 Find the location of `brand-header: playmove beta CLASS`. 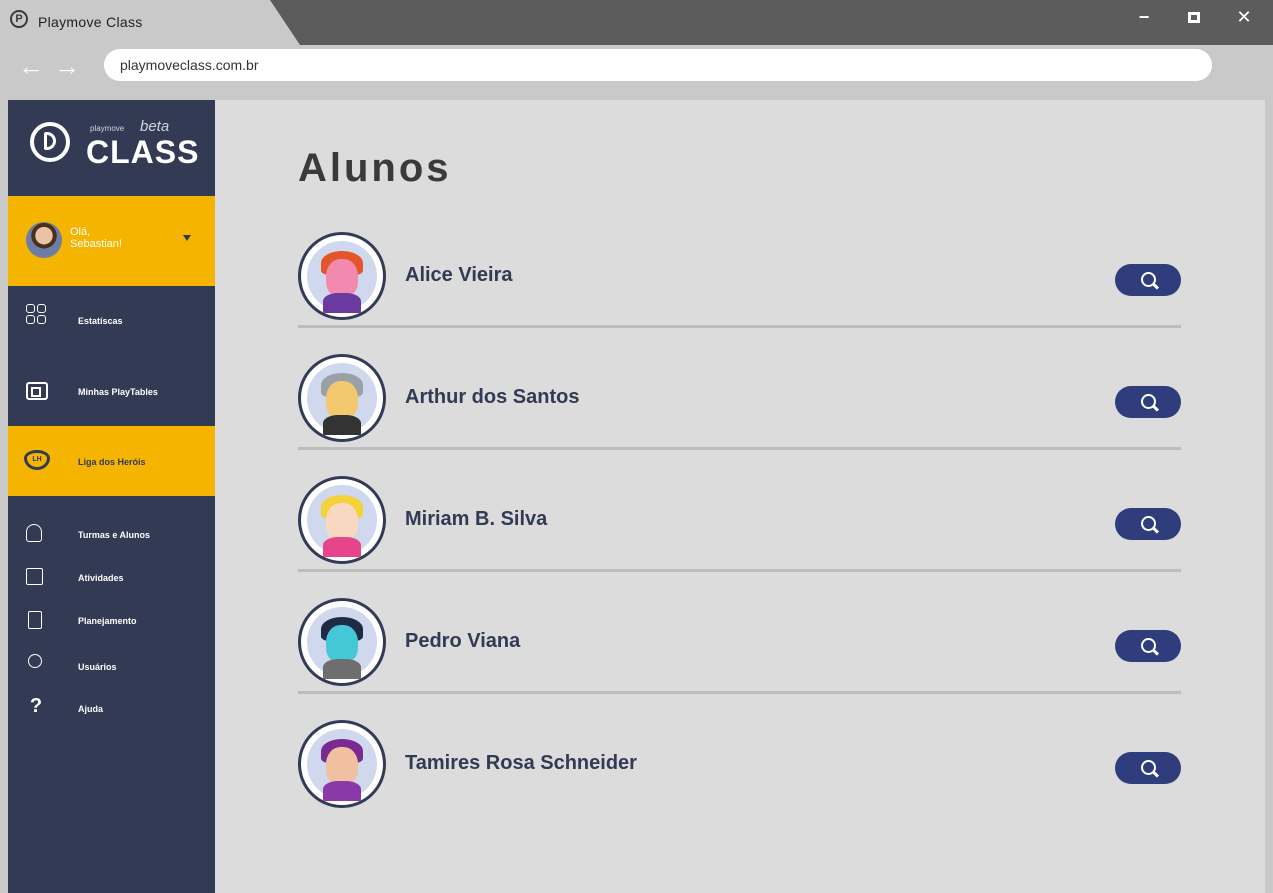

brand-header: playmove beta CLASS is located at coordinates (111, 148).